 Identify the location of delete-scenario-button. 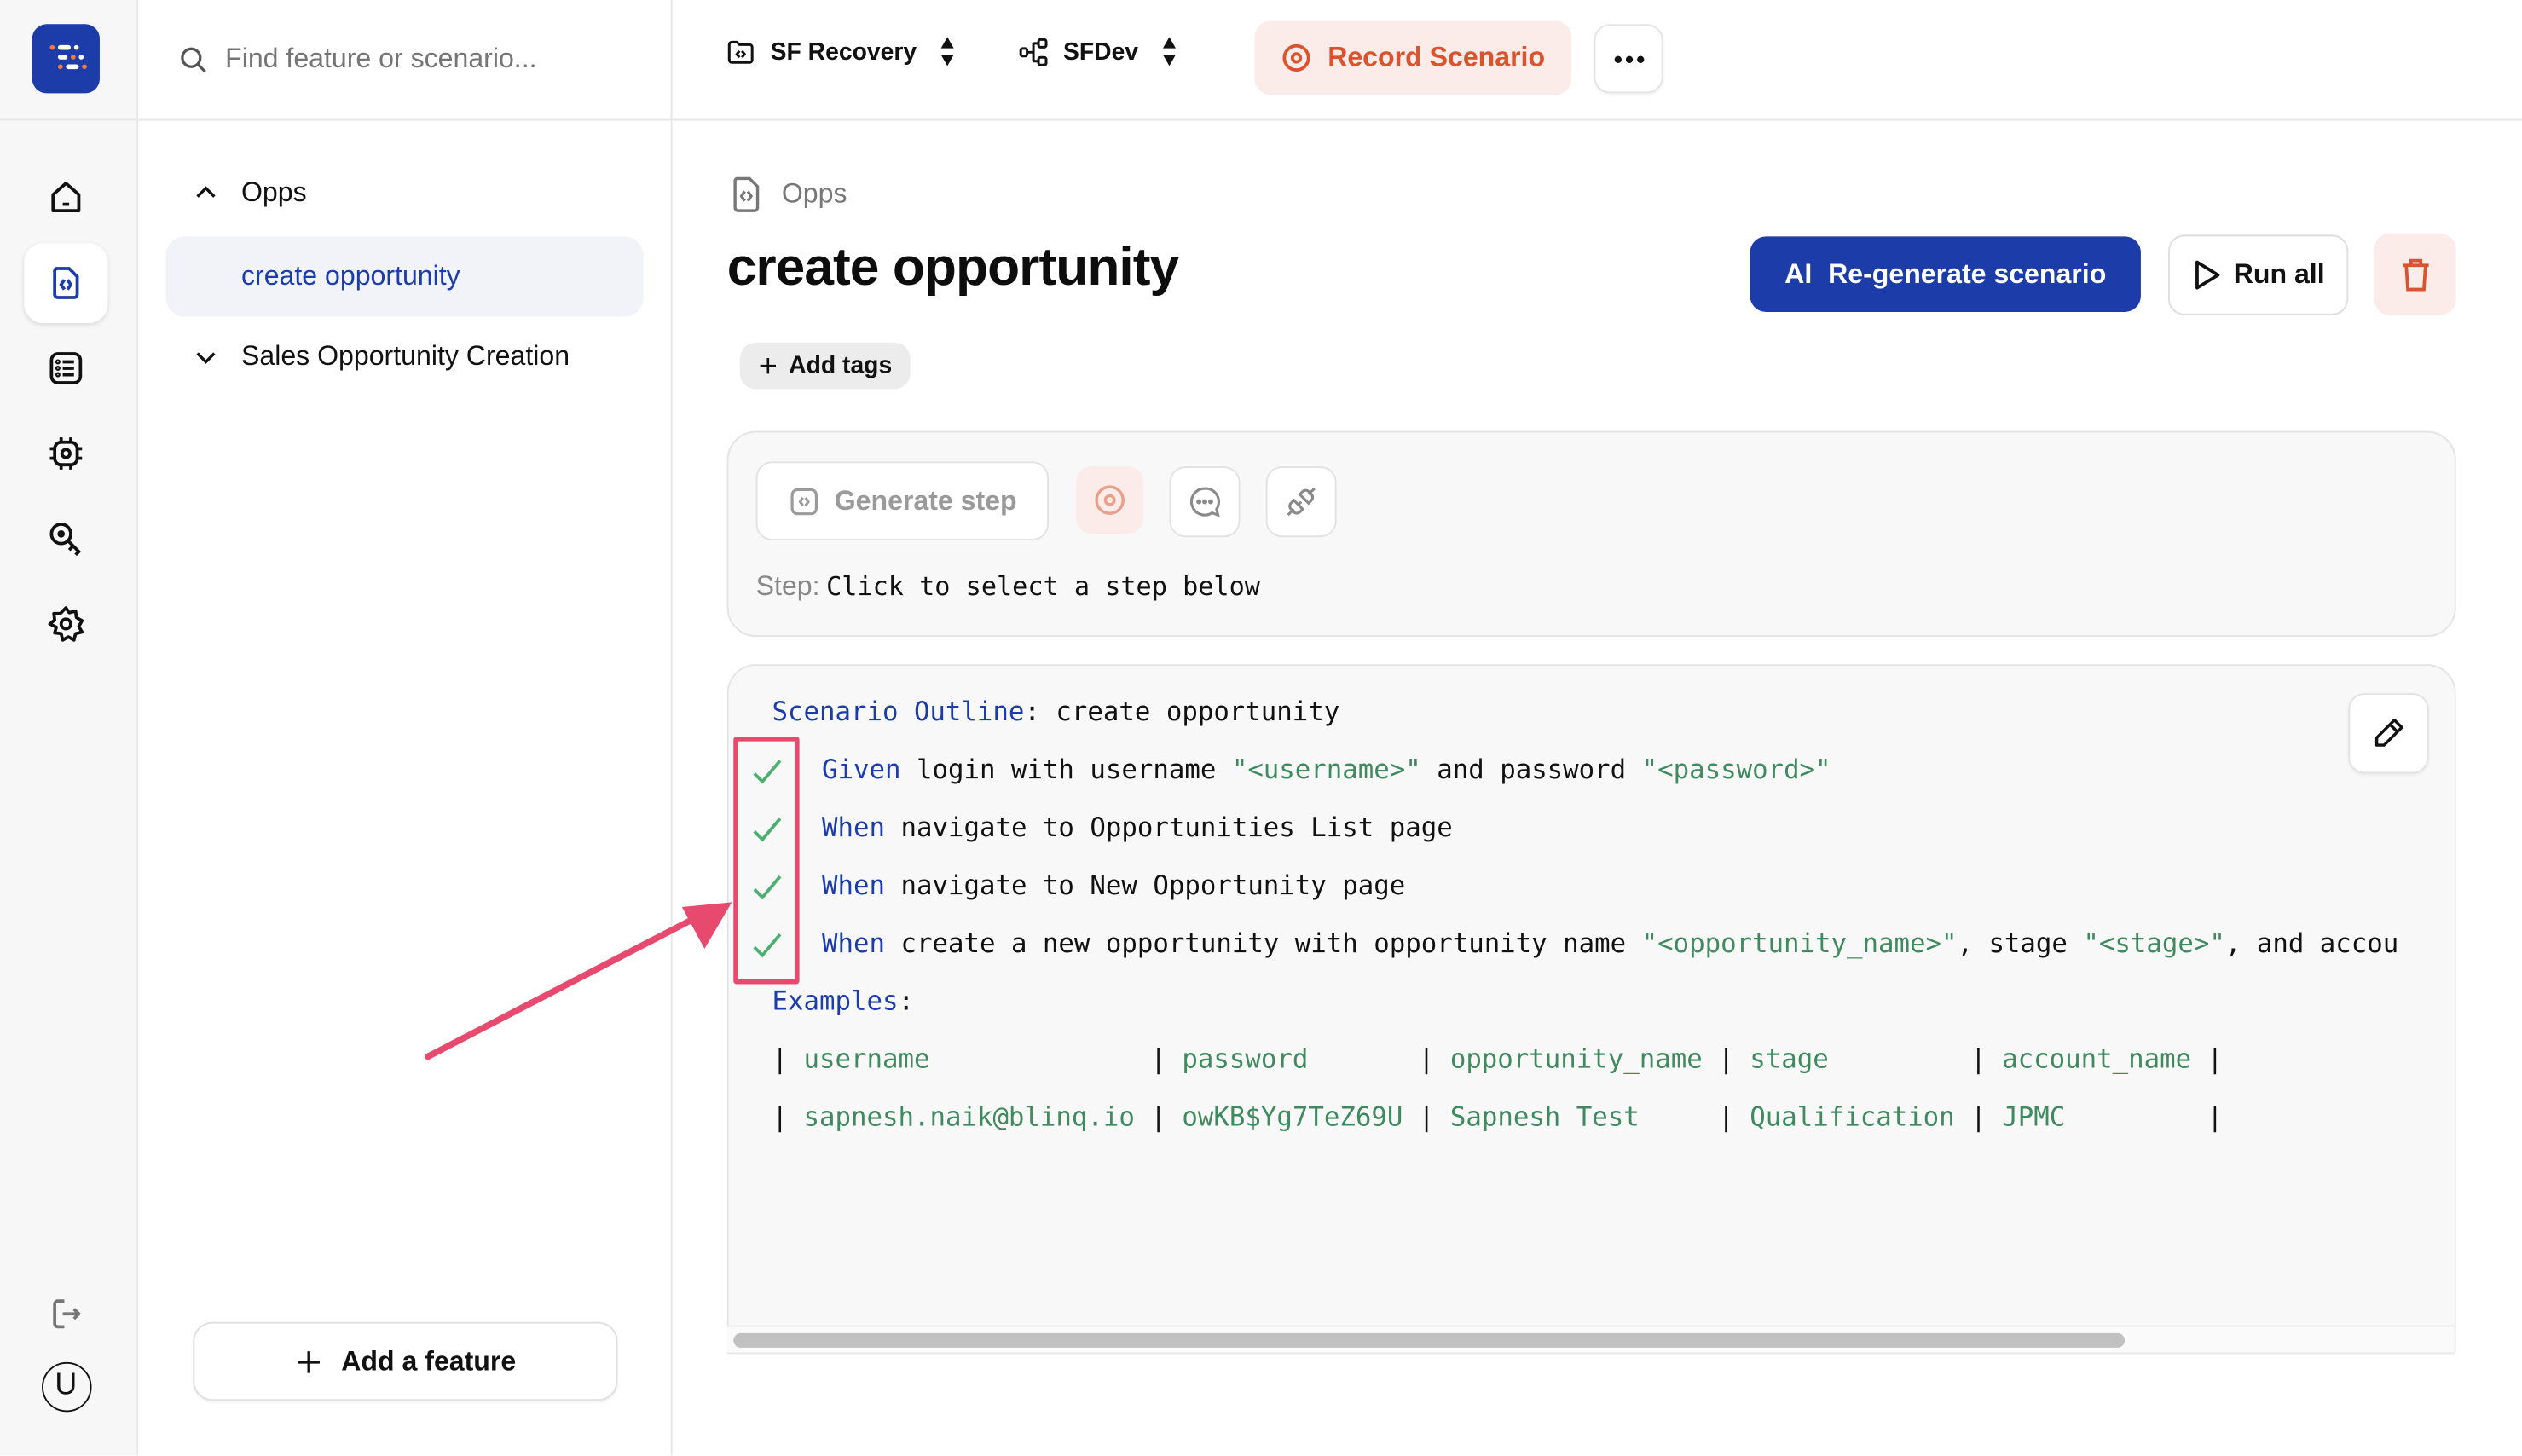
(2415, 274).